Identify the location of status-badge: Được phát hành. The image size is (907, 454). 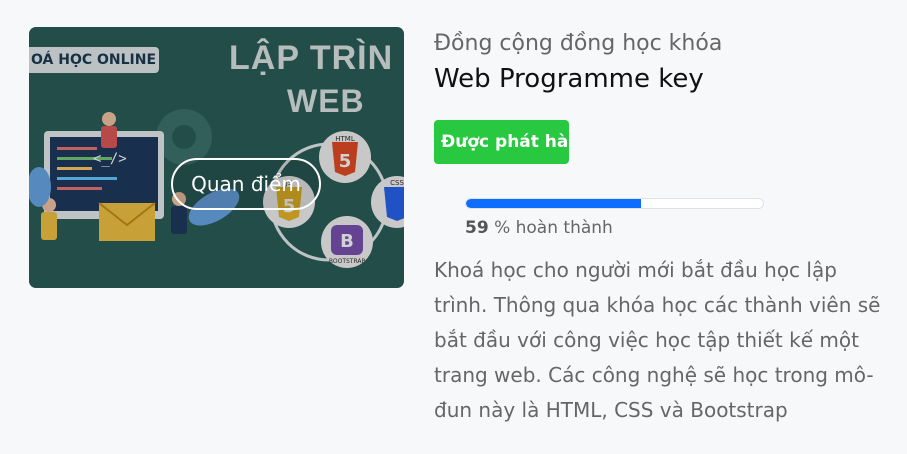
(501, 142).